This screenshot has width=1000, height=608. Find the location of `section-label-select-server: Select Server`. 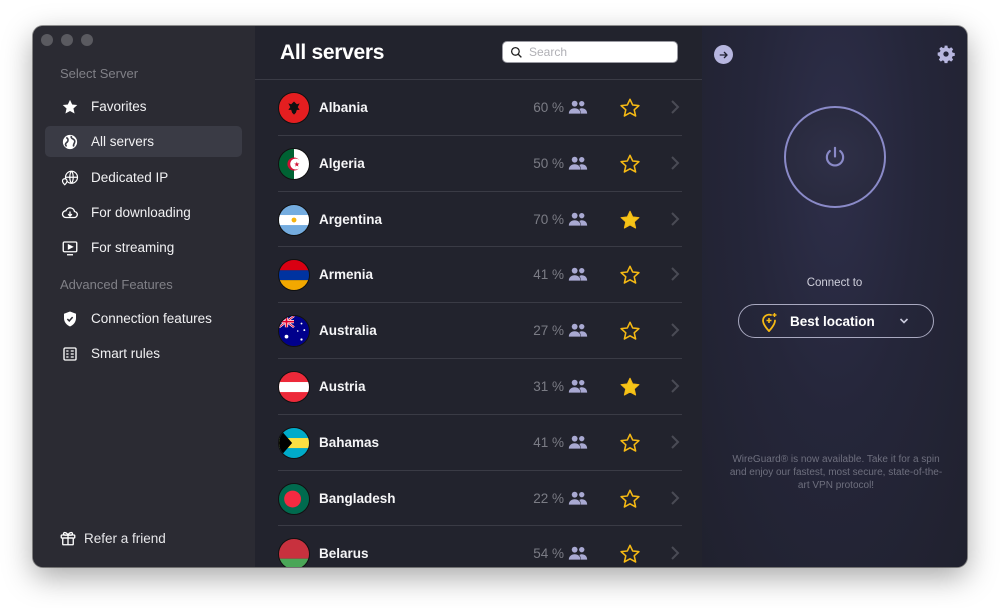

section-label-select-server: Select Server is located at coordinates (99, 73).